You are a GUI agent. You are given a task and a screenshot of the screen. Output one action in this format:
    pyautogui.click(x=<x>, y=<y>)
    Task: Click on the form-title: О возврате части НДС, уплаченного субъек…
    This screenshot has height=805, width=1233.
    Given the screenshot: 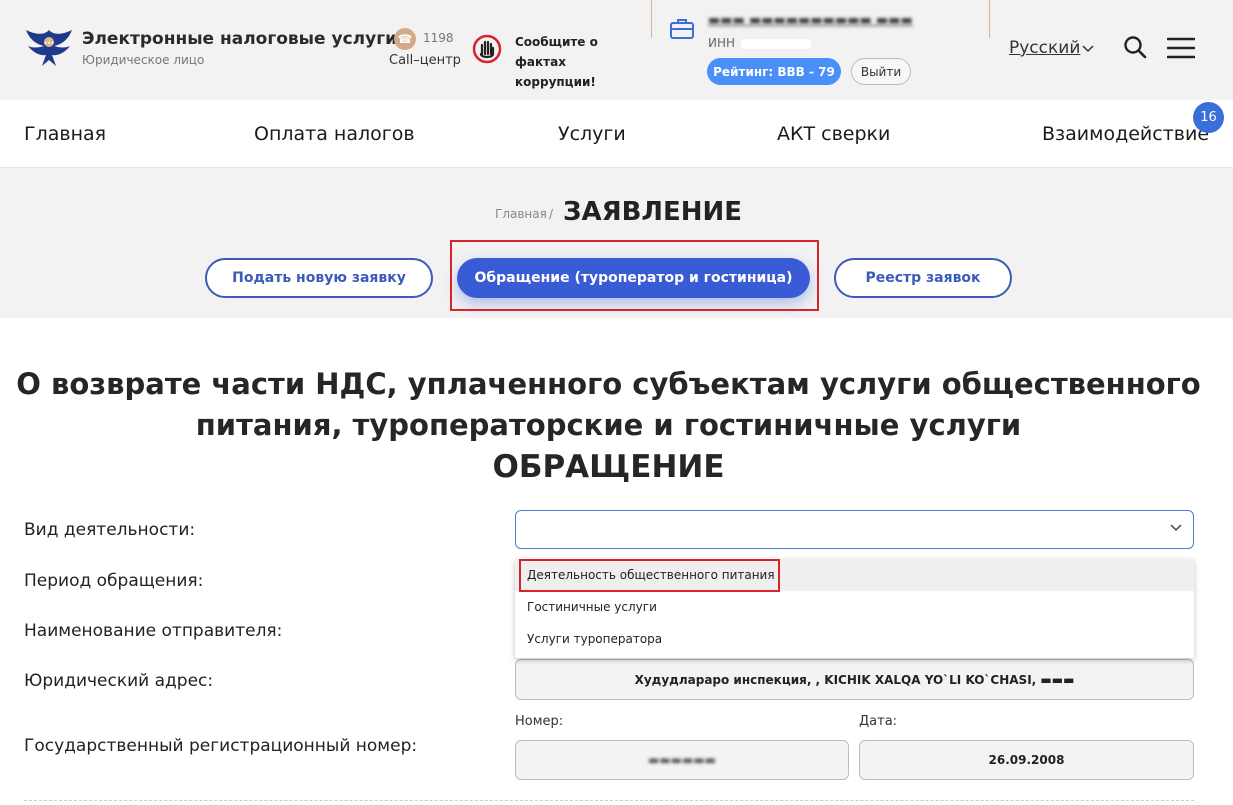 What is the action you would take?
    pyautogui.click(x=608, y=405)
    